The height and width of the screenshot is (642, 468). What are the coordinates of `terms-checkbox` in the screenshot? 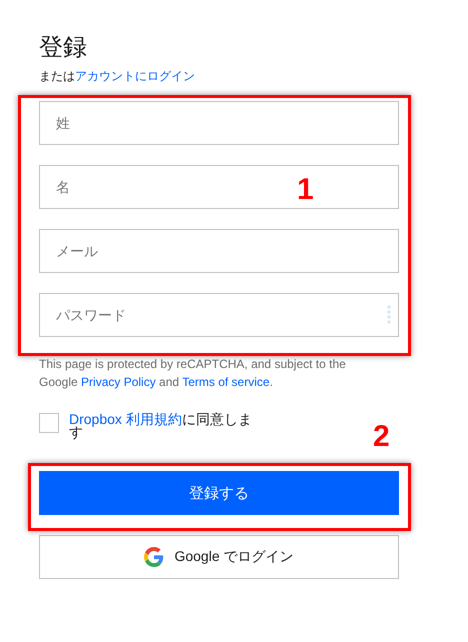 It's located at (49, 423).